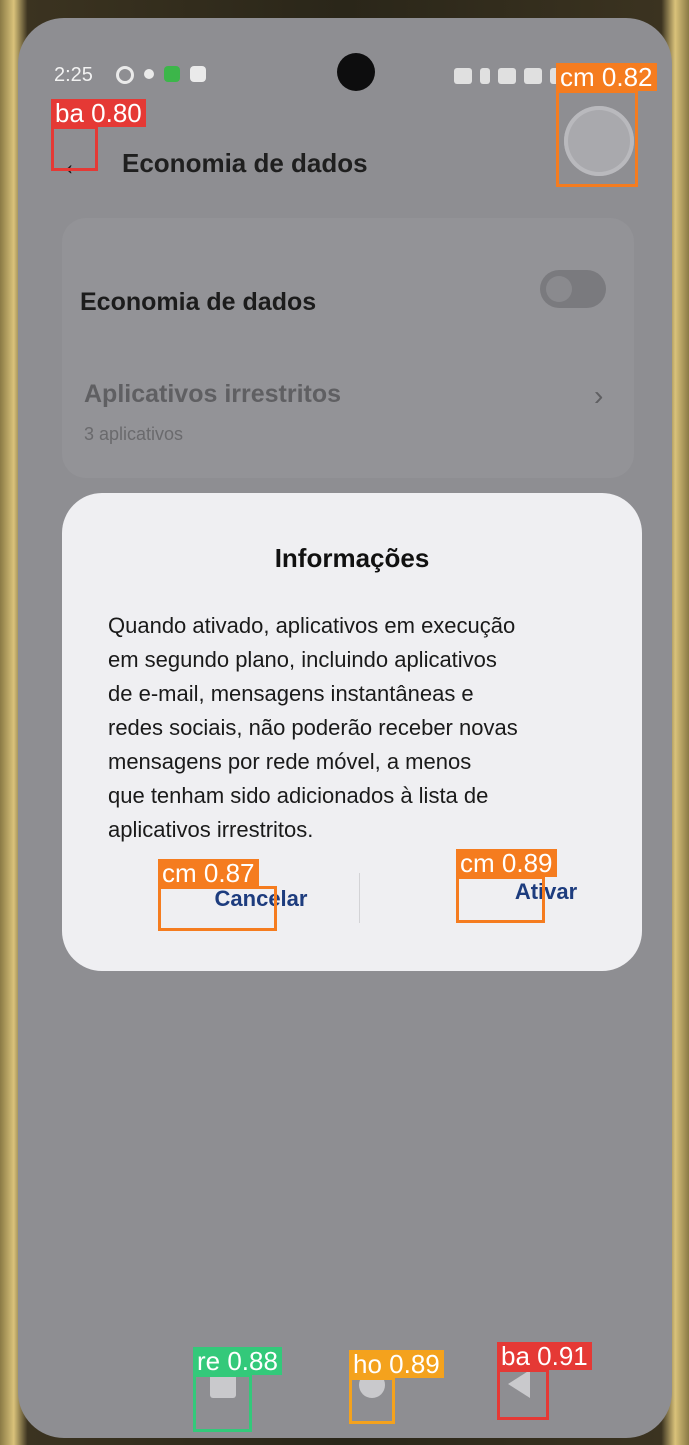  I want to click on app-notification-icon, so click(172, 74).